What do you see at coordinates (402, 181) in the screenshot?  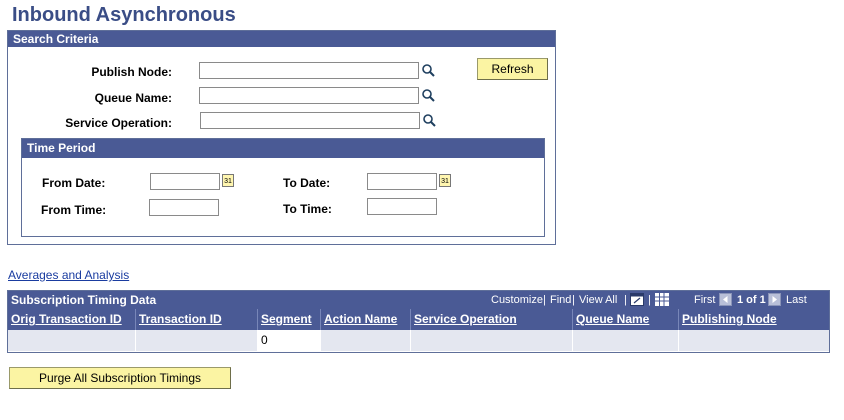 I see `to-date-input` at bounding box center [402, 181].